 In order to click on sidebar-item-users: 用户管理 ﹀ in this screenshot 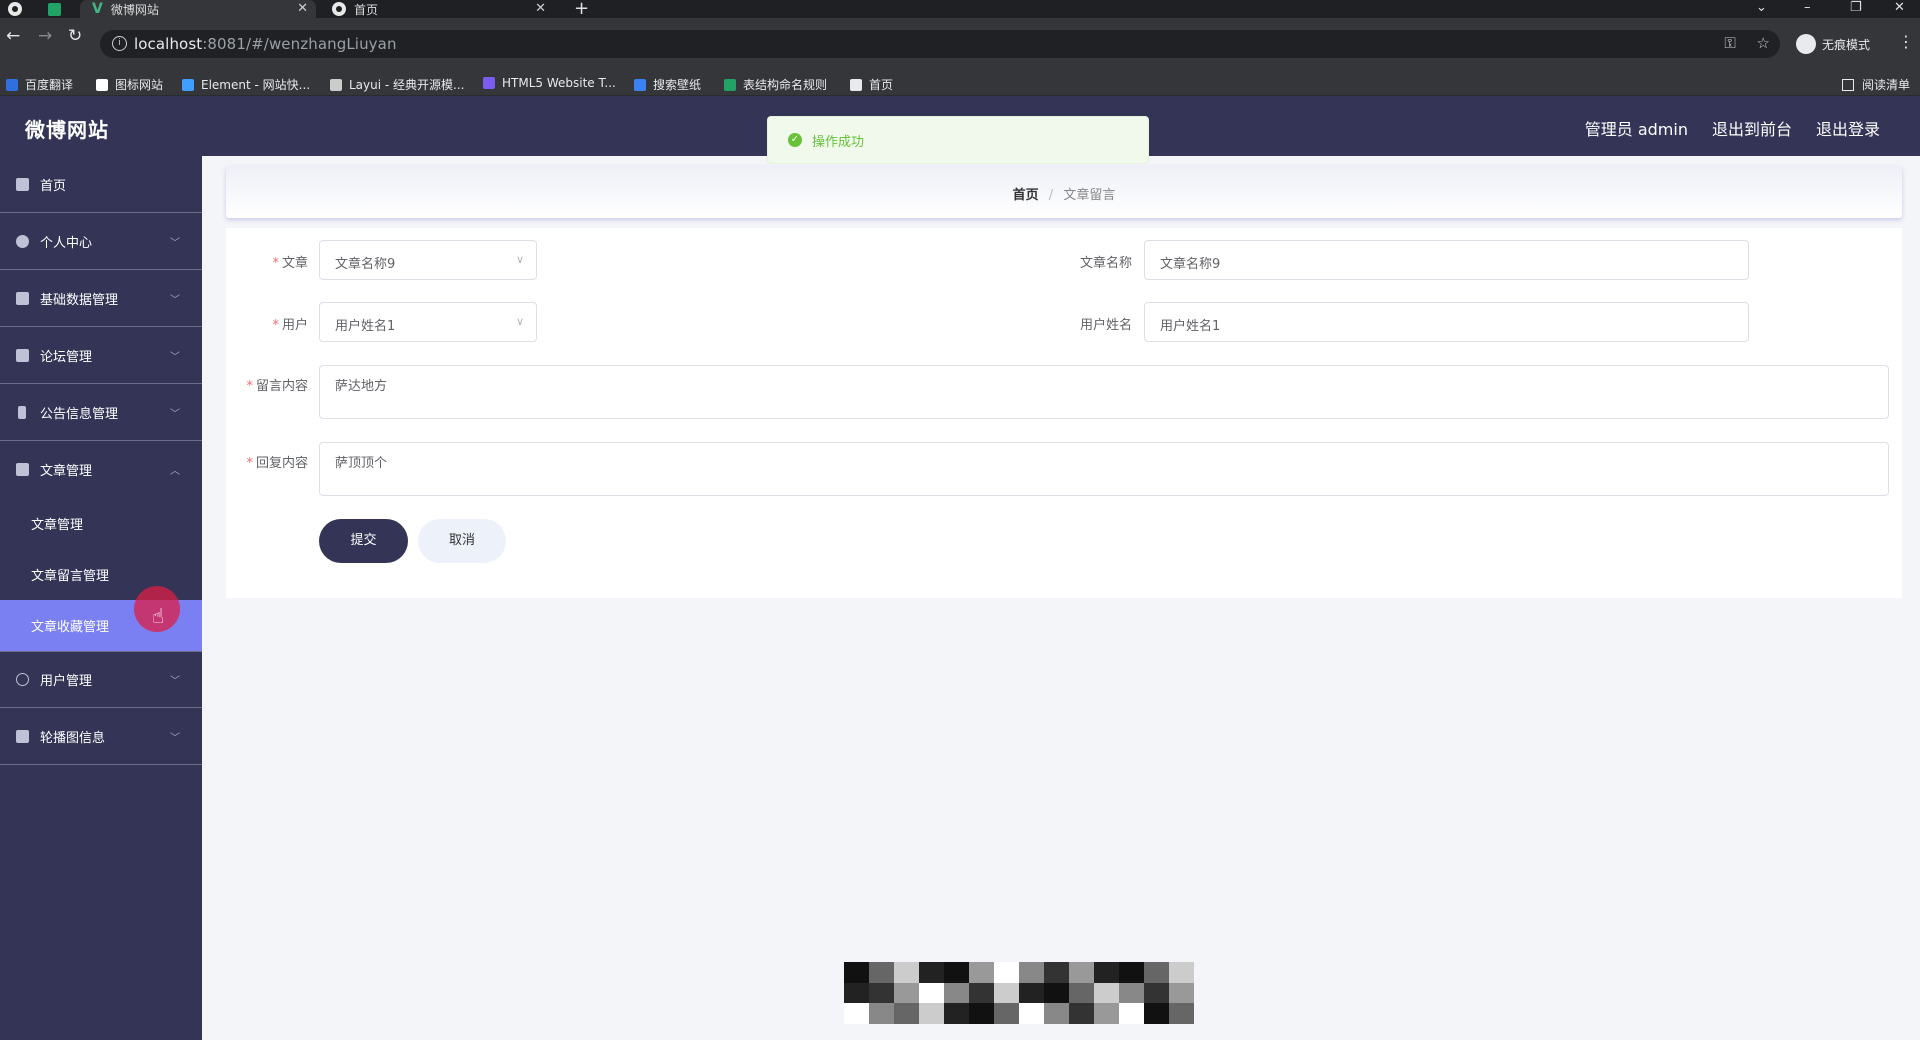, I will do `click(101, 679)`.